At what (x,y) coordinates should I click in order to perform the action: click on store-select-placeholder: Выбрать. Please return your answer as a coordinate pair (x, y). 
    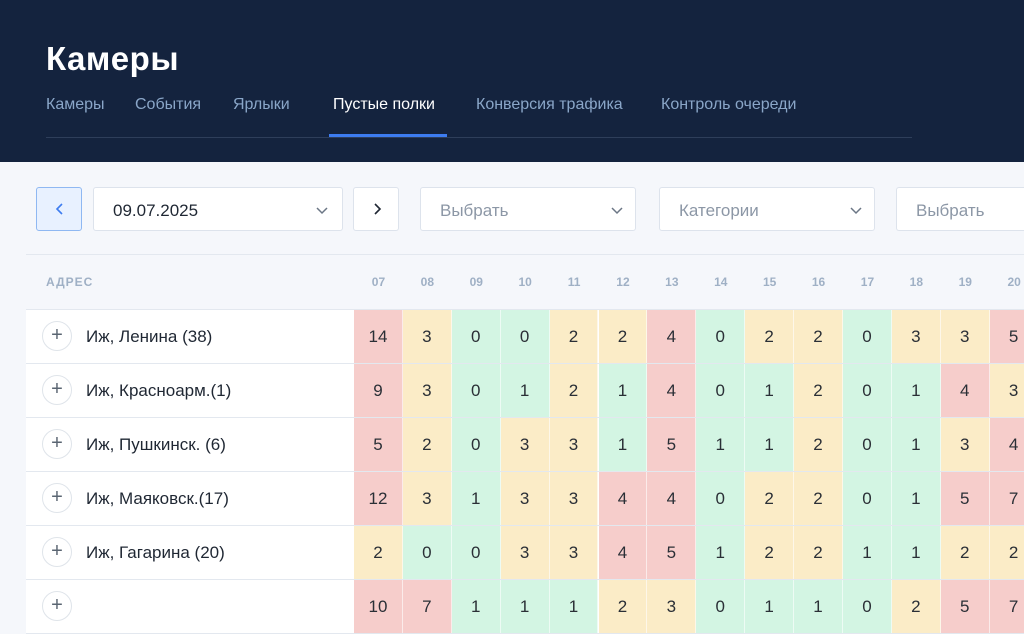
    Looking at the image, I should click on (474, 210).